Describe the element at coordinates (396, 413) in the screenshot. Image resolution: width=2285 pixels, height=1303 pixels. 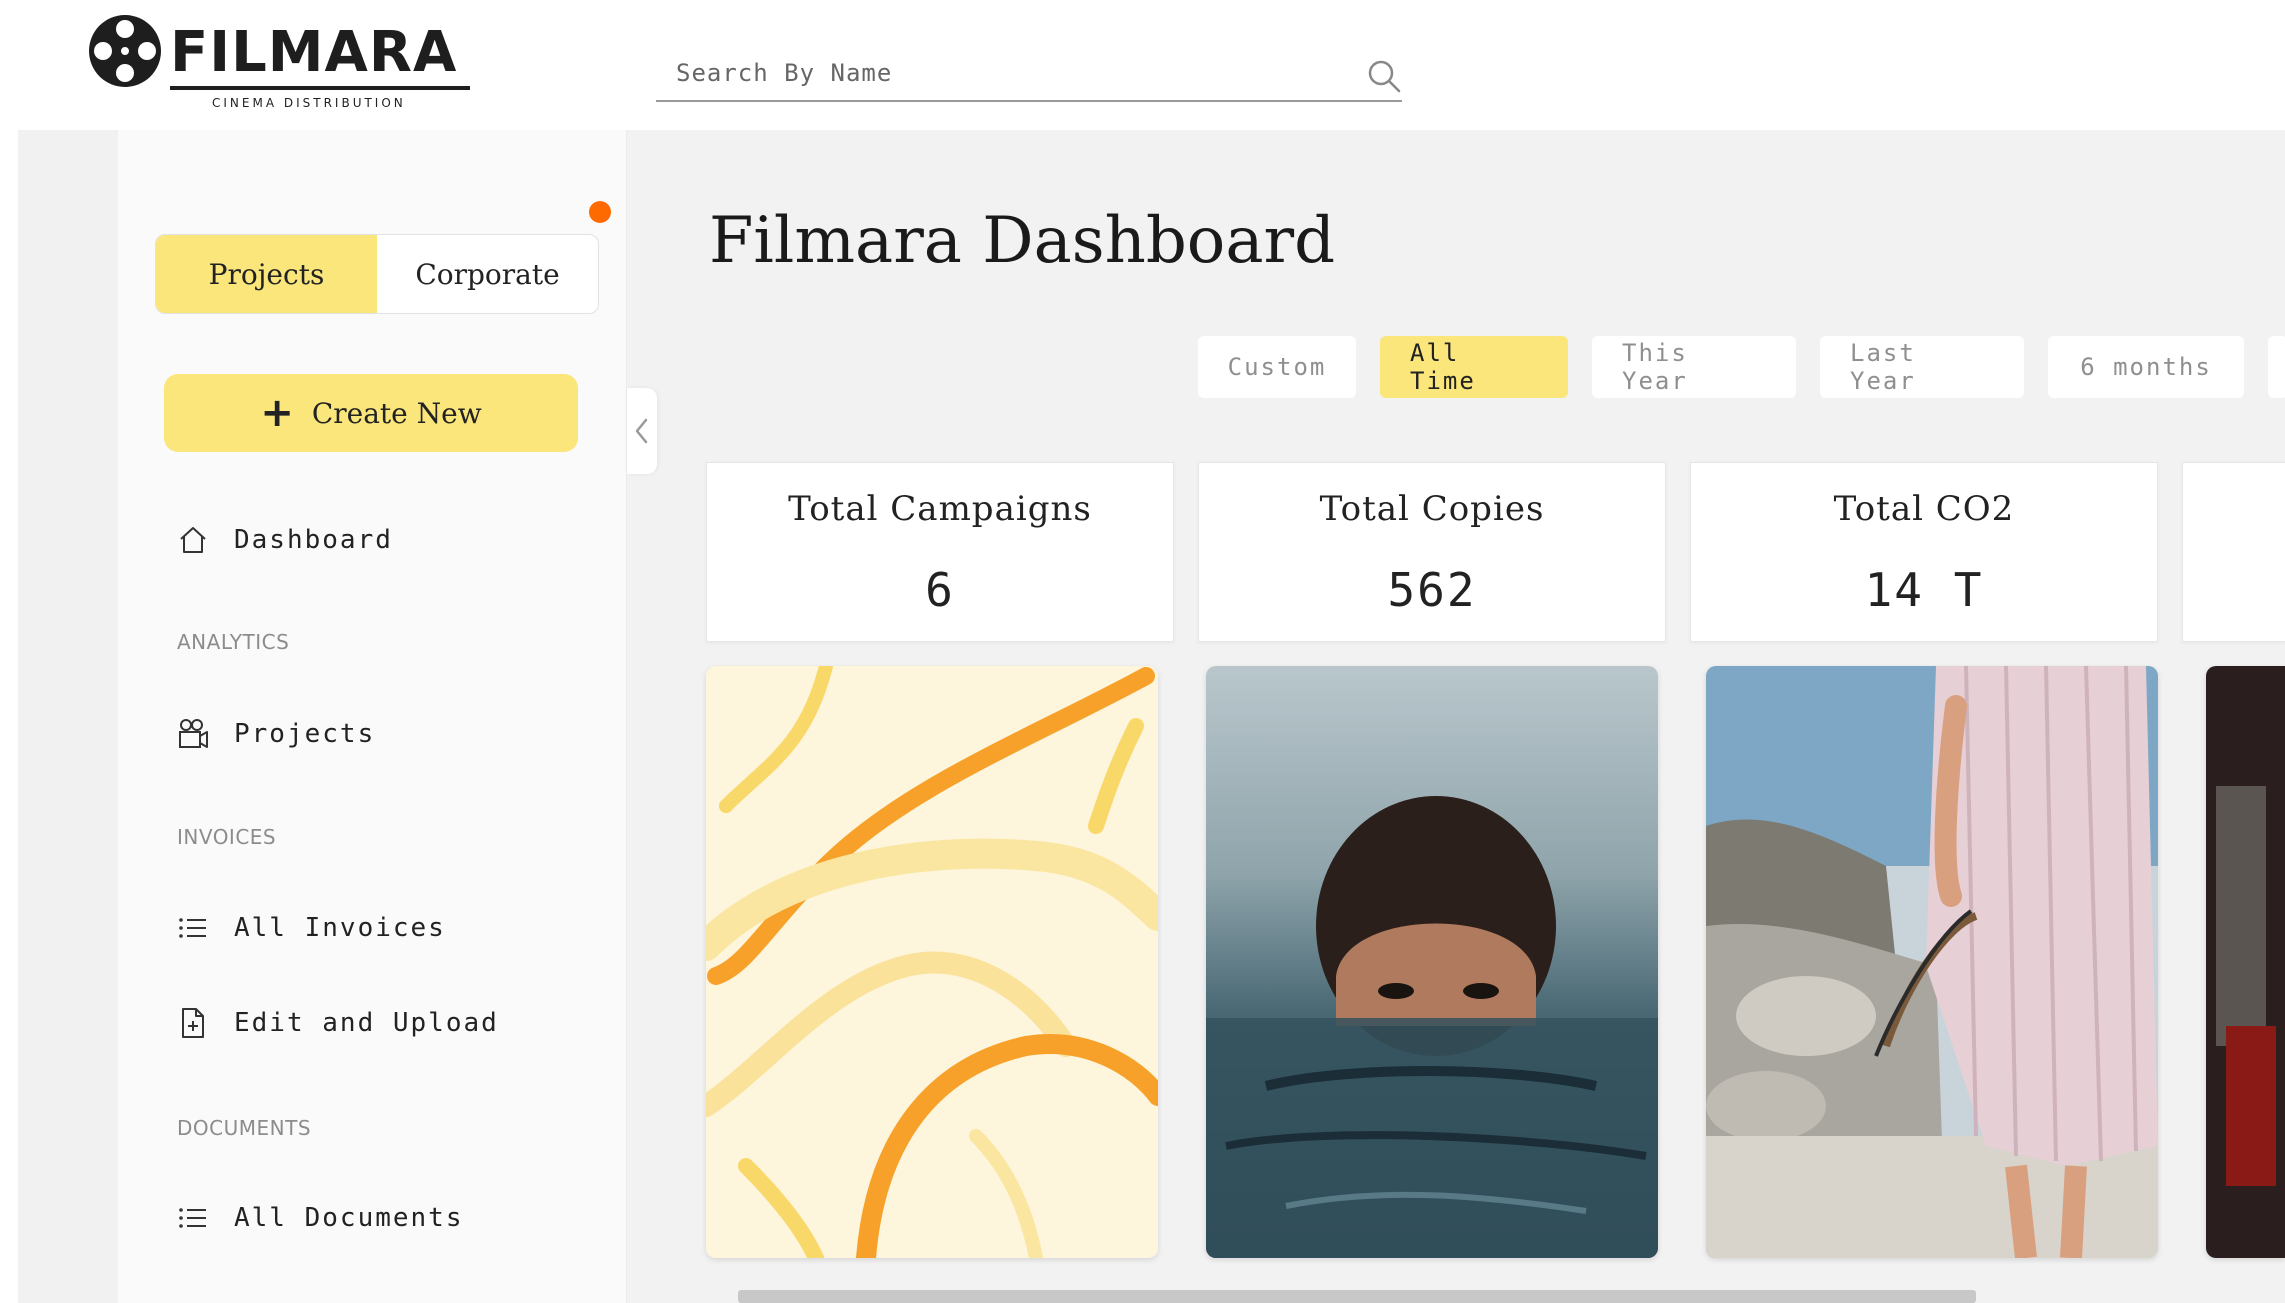
I see `create-new-label: Create New` at that location.